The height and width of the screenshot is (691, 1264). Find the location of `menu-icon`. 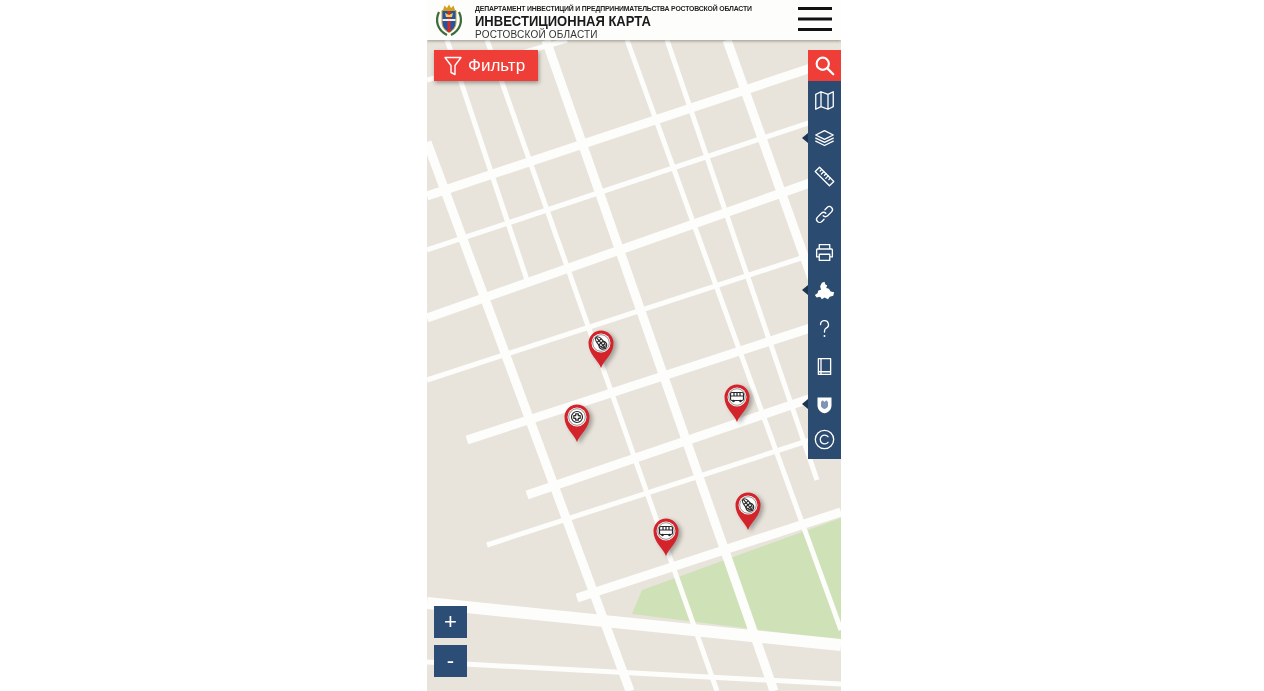

menu-icon is located at coordinates (815, 19).